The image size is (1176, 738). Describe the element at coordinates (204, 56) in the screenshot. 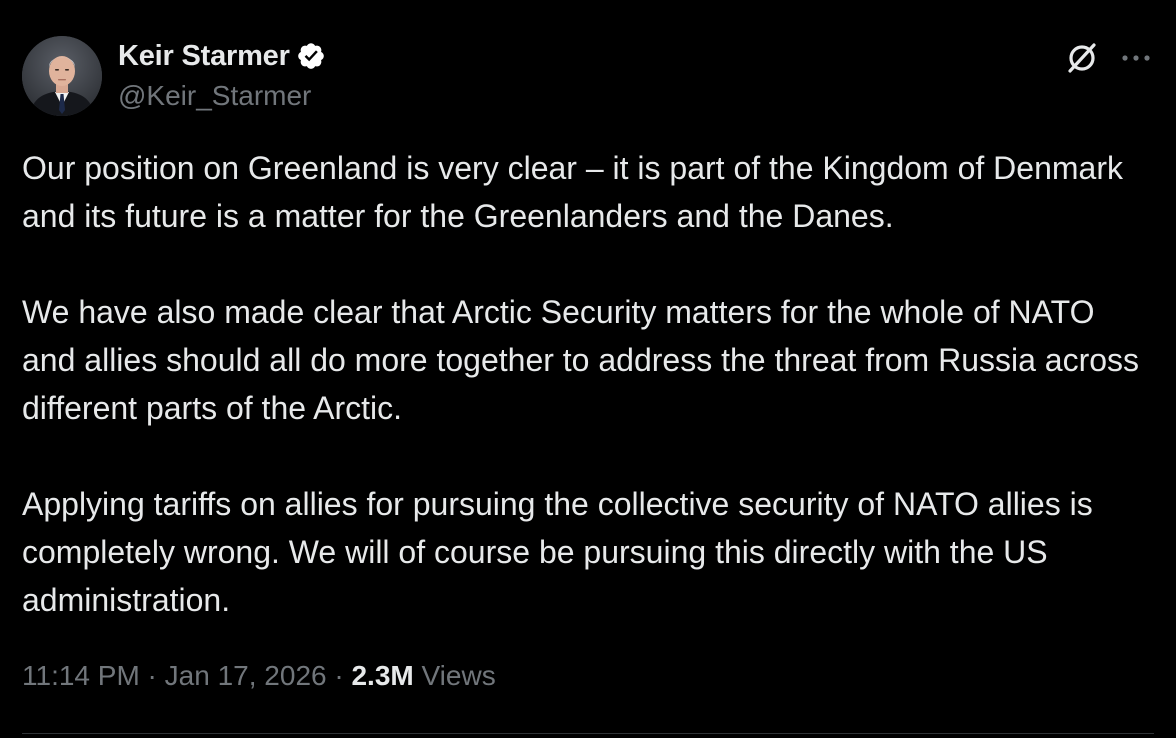

I see `author-display-name: Keir Starmer` at that location.